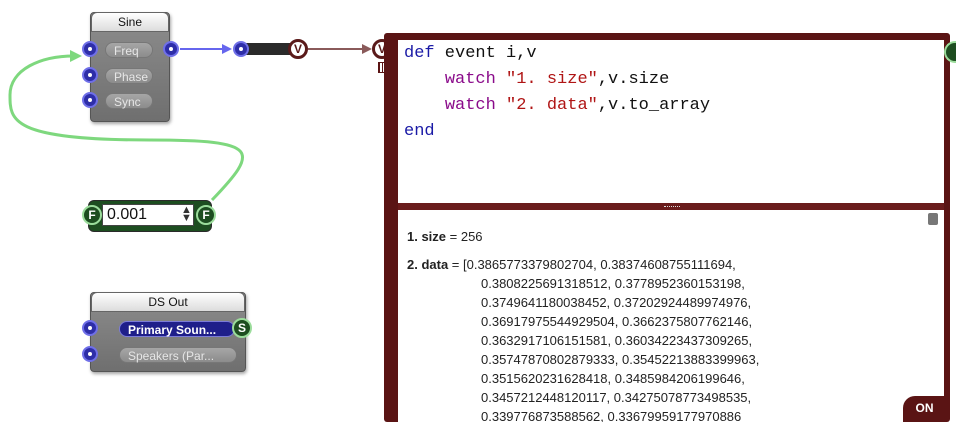 This screenshot has height=424, width=956. I want to click on output-scrollbar, so click(933, 219).